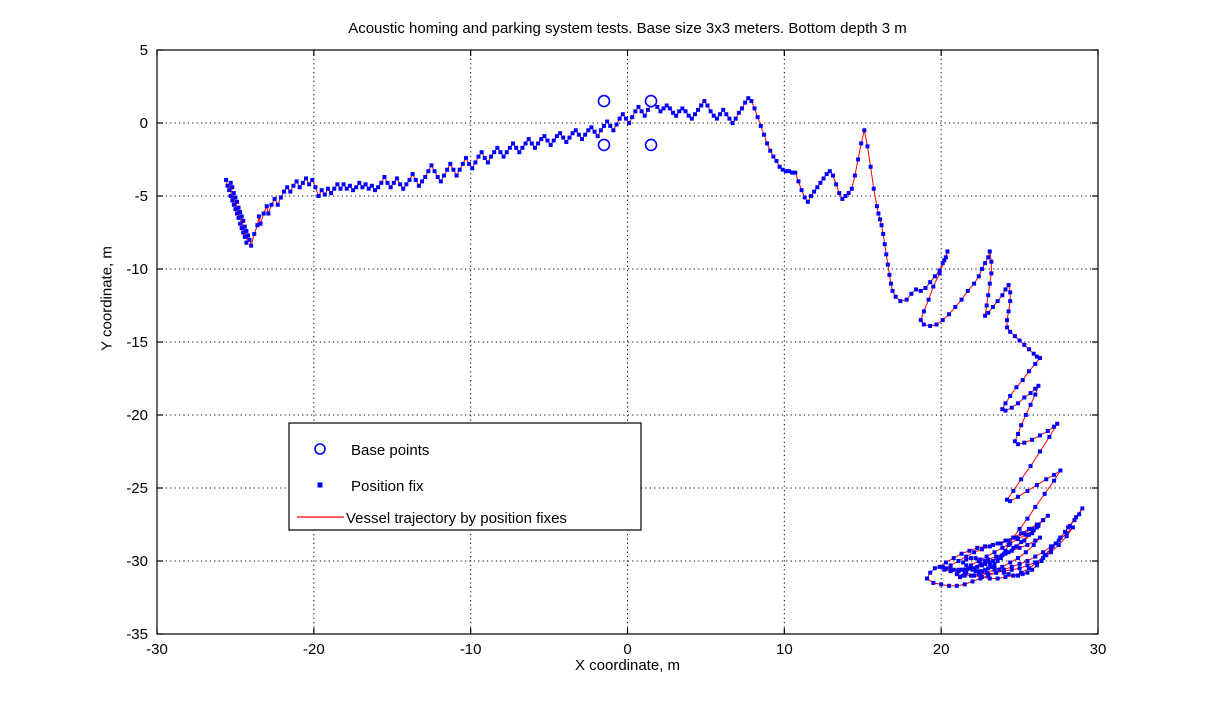 The image size is (1210, 711). What do you see at coordinates (137, 561) in the screenshot?
I see `y-tick-label: -30` at bounding box center [137, 561].